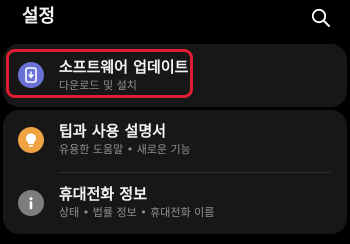 This screenshot has width=350, height=244. I want to click on search-icon, so click(320, 17).